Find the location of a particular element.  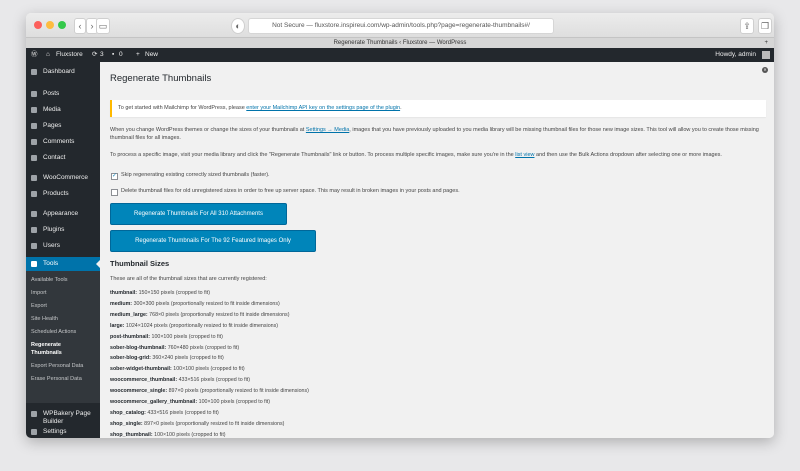

size-description: 150×150 pixels (cropped to fit) is located at coordinates (174, 293).